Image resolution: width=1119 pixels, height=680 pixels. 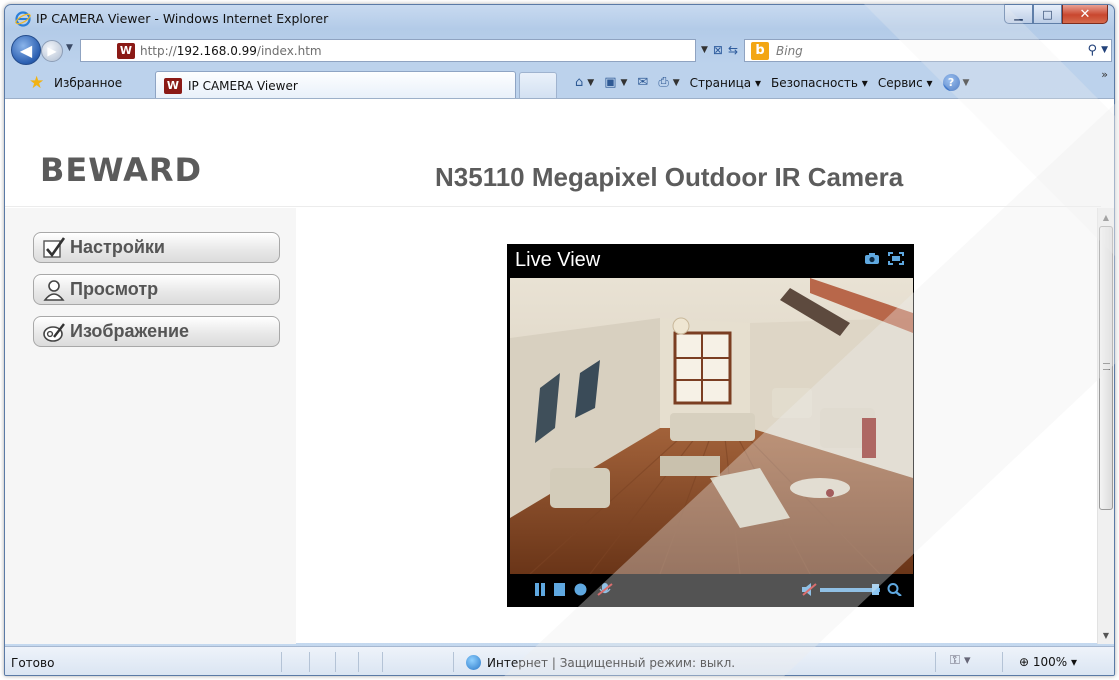 What do you see at coordinates (579, 82) in the screenshot?
I see `home-icon: ⌂` at bounding box center [579, 82].